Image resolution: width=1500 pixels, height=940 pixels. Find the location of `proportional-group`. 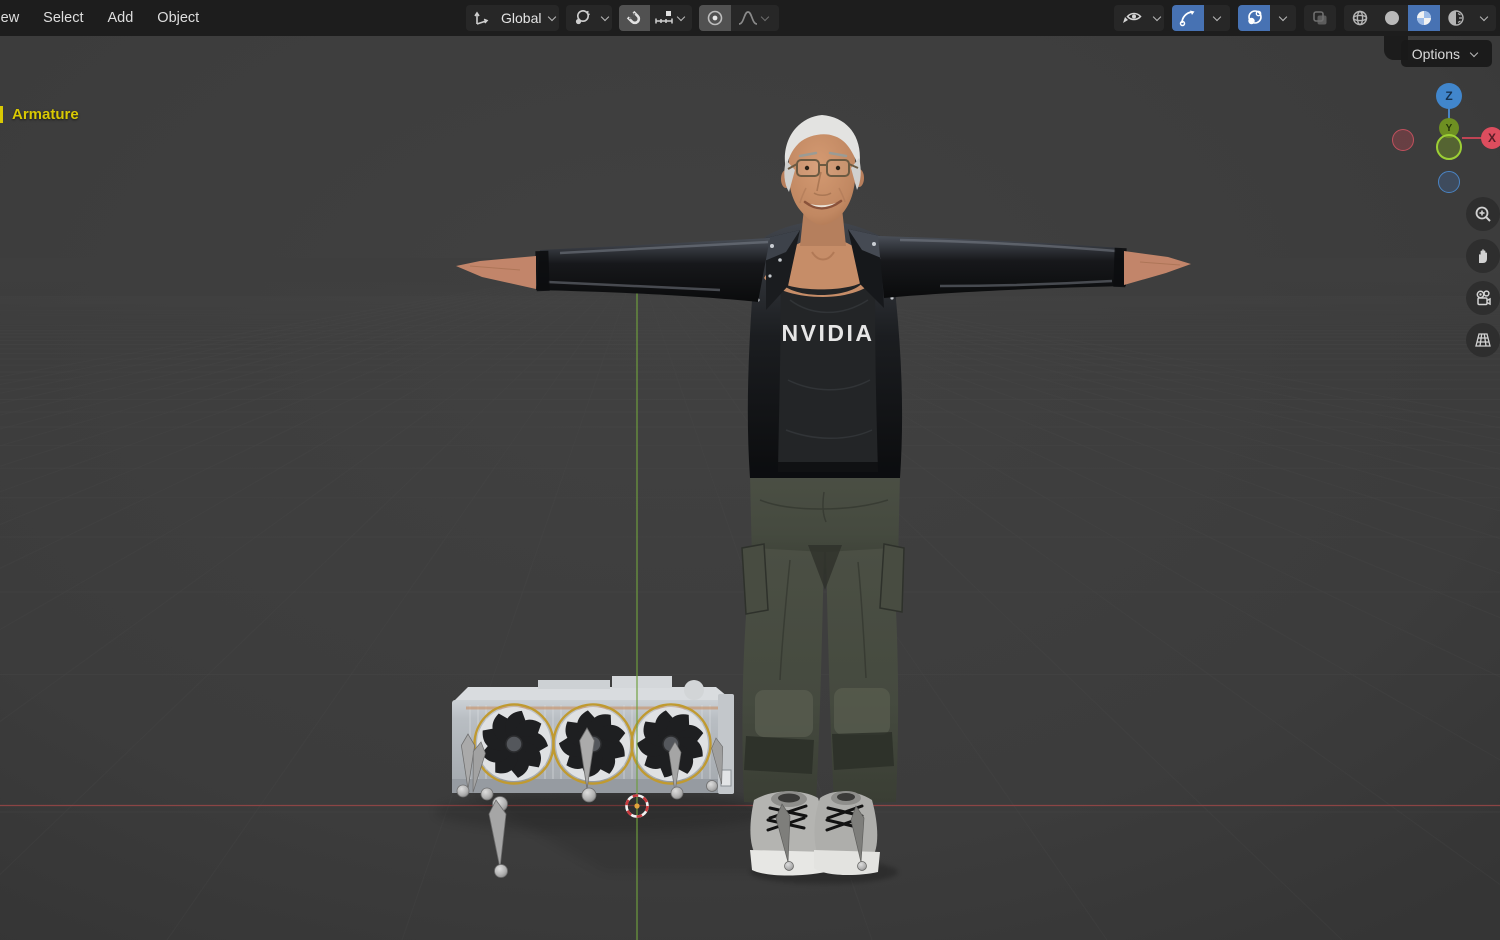

proportional-group is located at coordinates (739, 18).